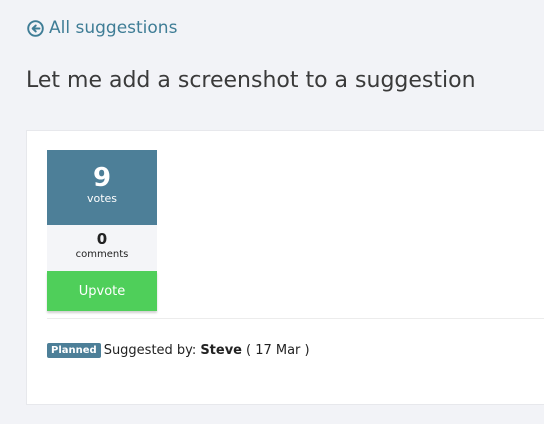 Image resolution: width=544 pixels, height=424 pixels. What do you see at coordinates (35, 28) in the screenshot?
I see `circle-arrow-left-icon` at bounding box center [35, 28].